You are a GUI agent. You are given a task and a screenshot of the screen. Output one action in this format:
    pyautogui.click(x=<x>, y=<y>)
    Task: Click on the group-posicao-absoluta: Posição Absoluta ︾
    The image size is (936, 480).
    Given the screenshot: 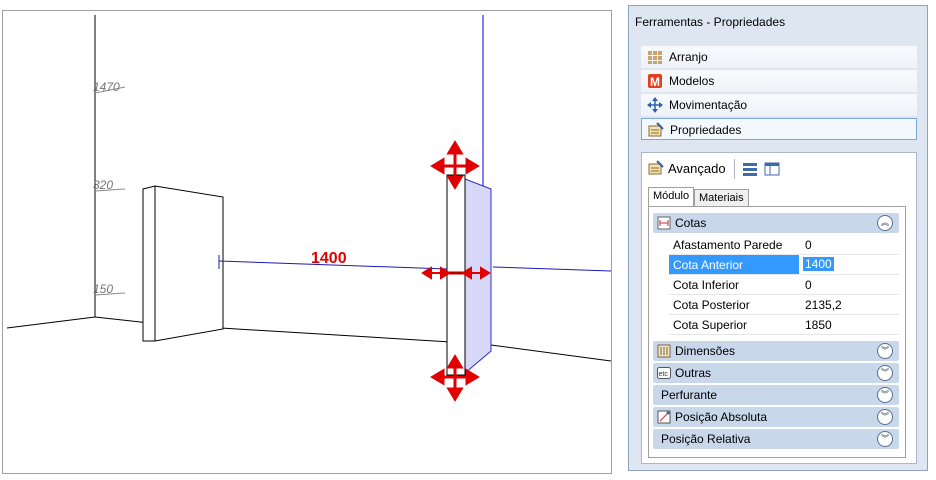 What is the action you would take?
    pyautogui.click(x=776, y=417)
    